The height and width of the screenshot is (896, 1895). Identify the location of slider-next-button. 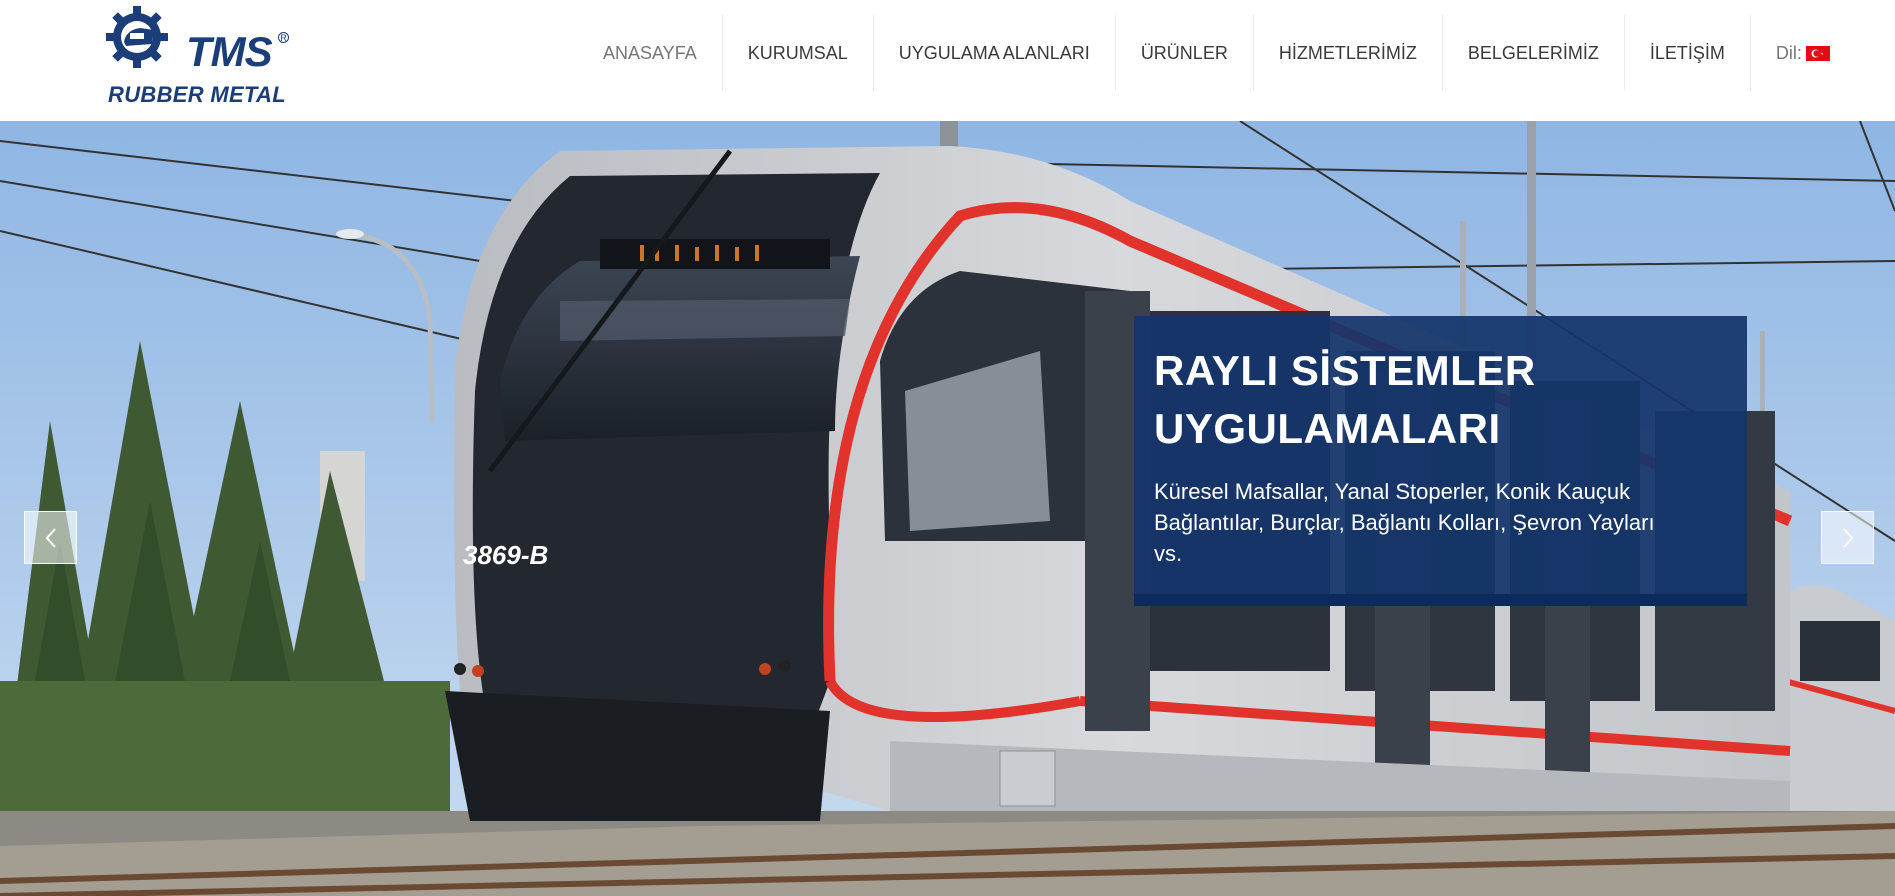
(1847, 537).